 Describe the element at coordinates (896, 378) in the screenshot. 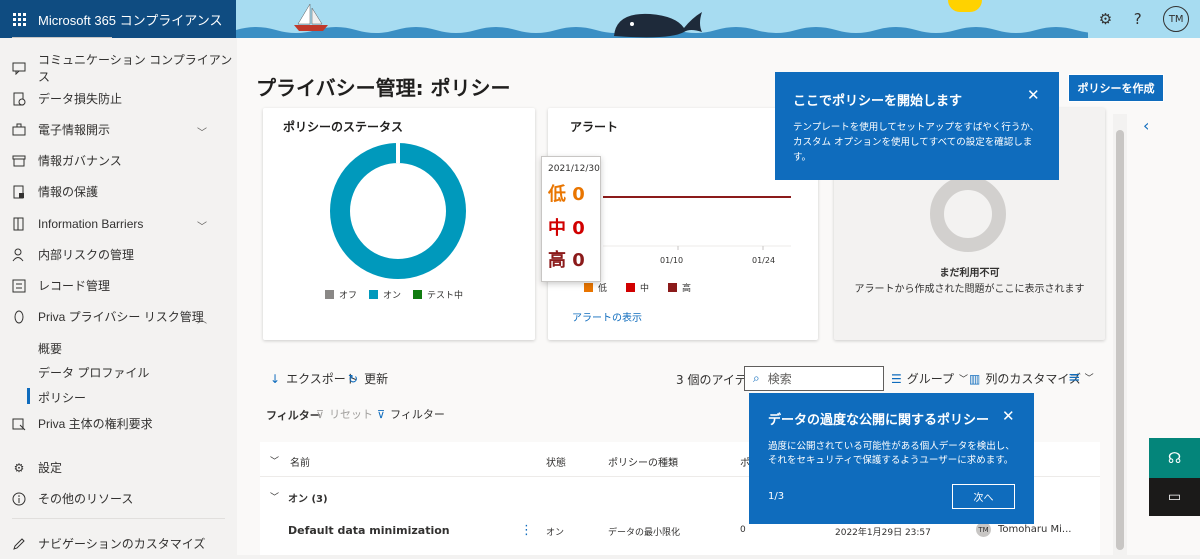

I see `group-icon: ☰` at that location.